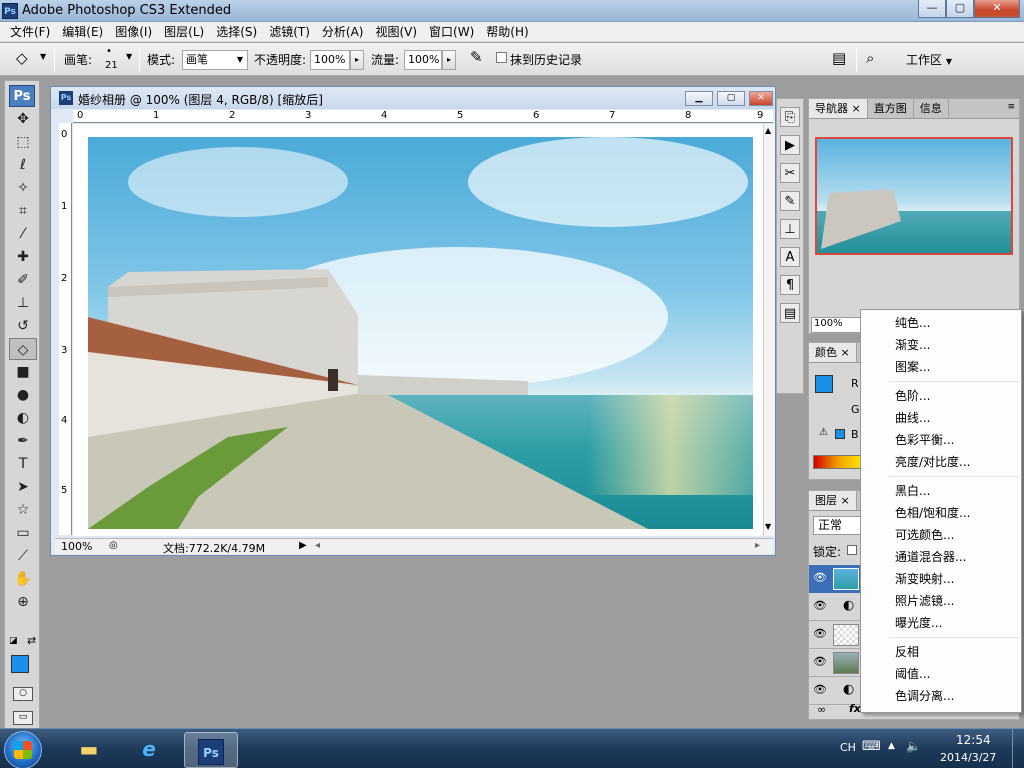 The height and width of the screenshot is (768, 1024). I want to click on panel-menu-icon: ≡, so click(1011, 107).